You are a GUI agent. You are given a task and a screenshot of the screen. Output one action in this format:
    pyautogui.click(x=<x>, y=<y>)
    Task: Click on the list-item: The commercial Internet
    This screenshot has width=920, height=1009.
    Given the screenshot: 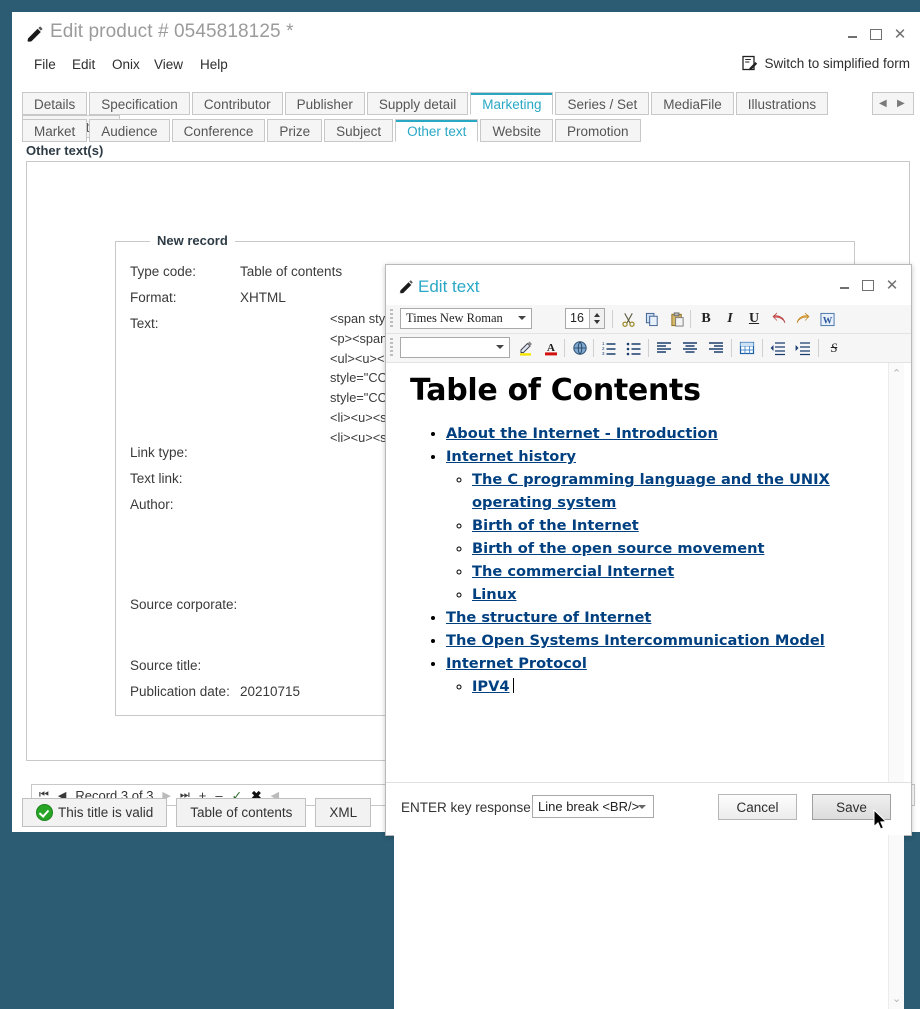 What is the action you would take?
    pyautogui.click(x=676, y=571)
    